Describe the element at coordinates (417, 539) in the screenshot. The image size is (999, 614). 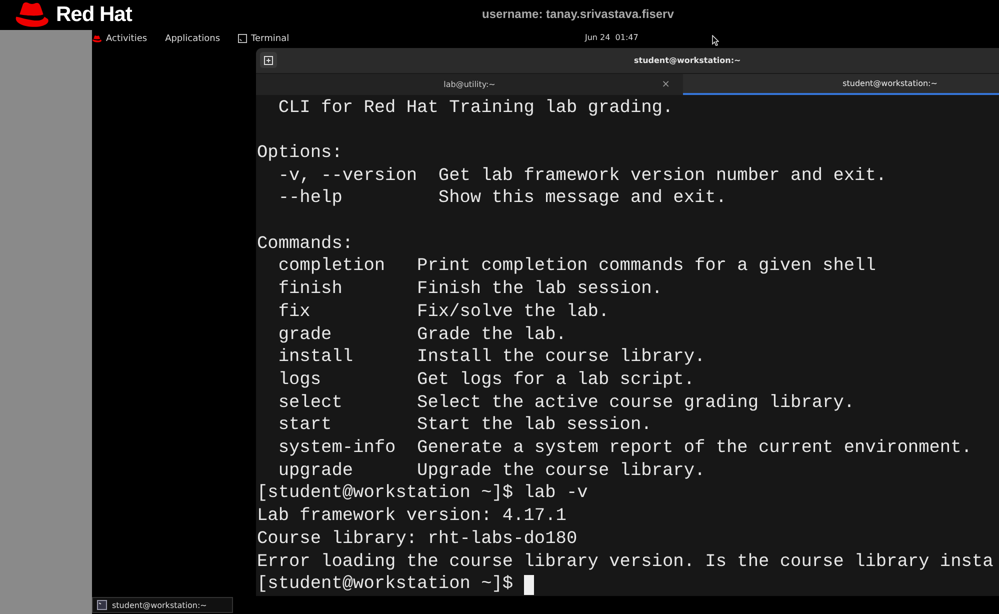
I see `terminal-line: Course library: rht-labs-do180` at that location.